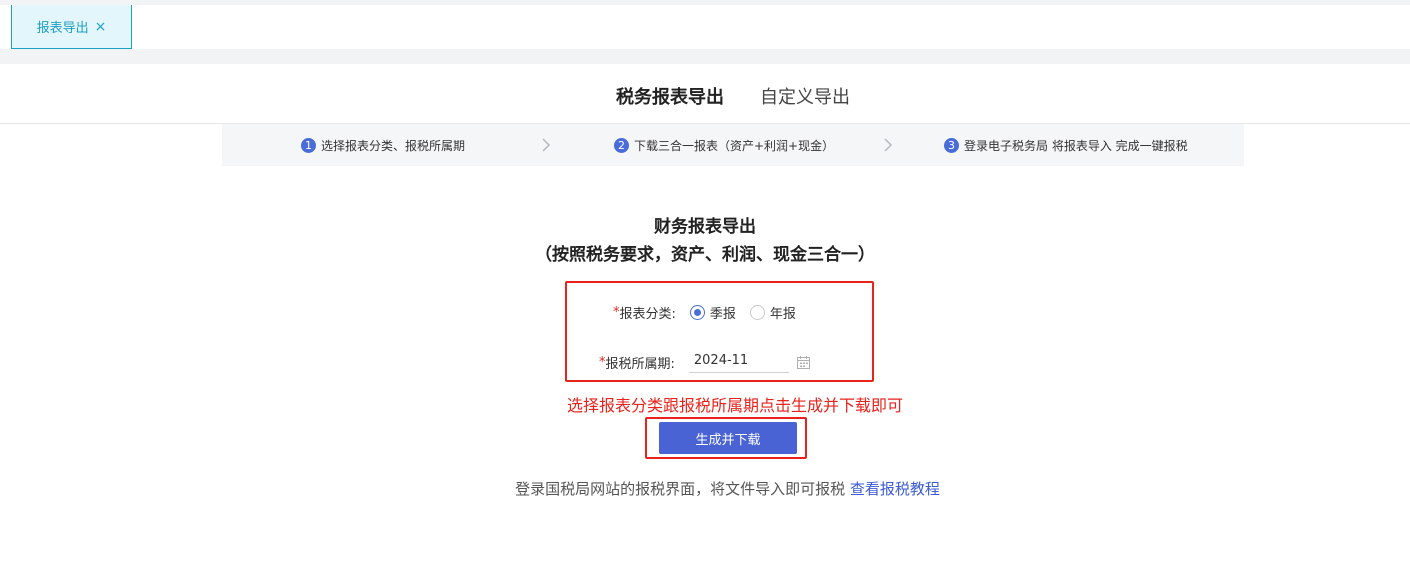  I want to click on footer-note: 登录国税局网站的报税界面，将文件导入即可报税 查看报税教程, so click(705, 488).